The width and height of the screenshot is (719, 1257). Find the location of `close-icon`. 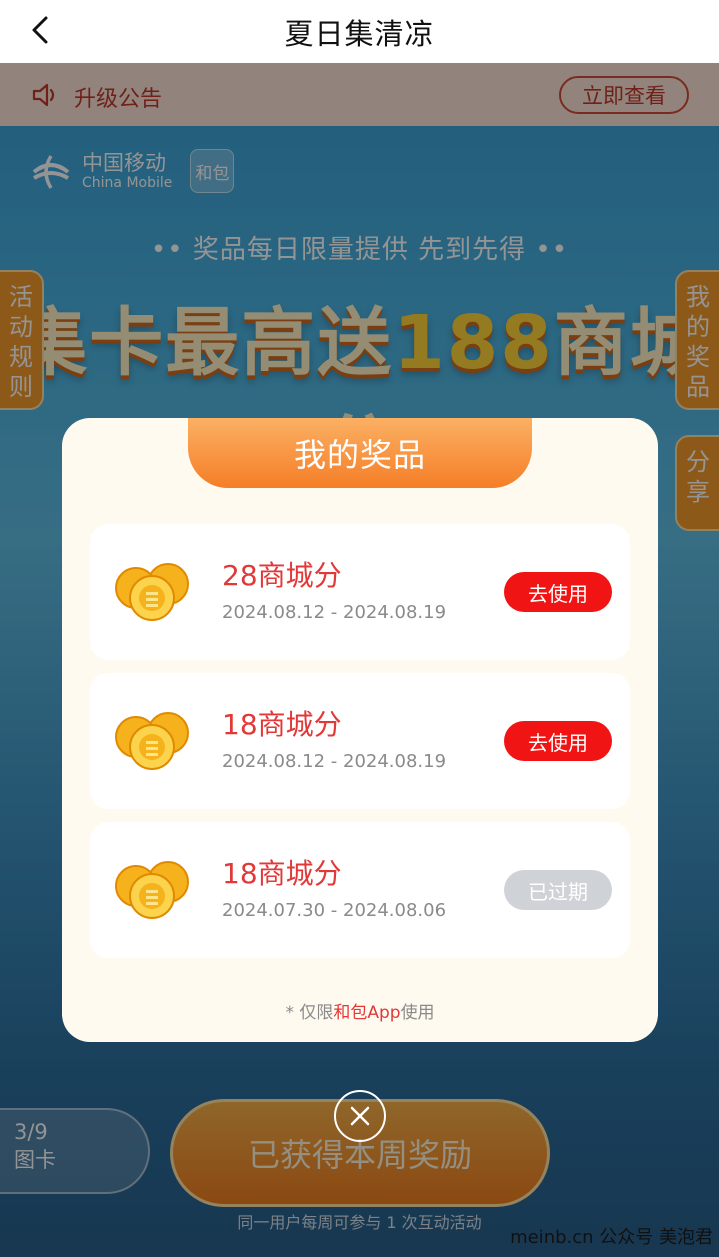

close-icon is located at coordinates (360, 1116).